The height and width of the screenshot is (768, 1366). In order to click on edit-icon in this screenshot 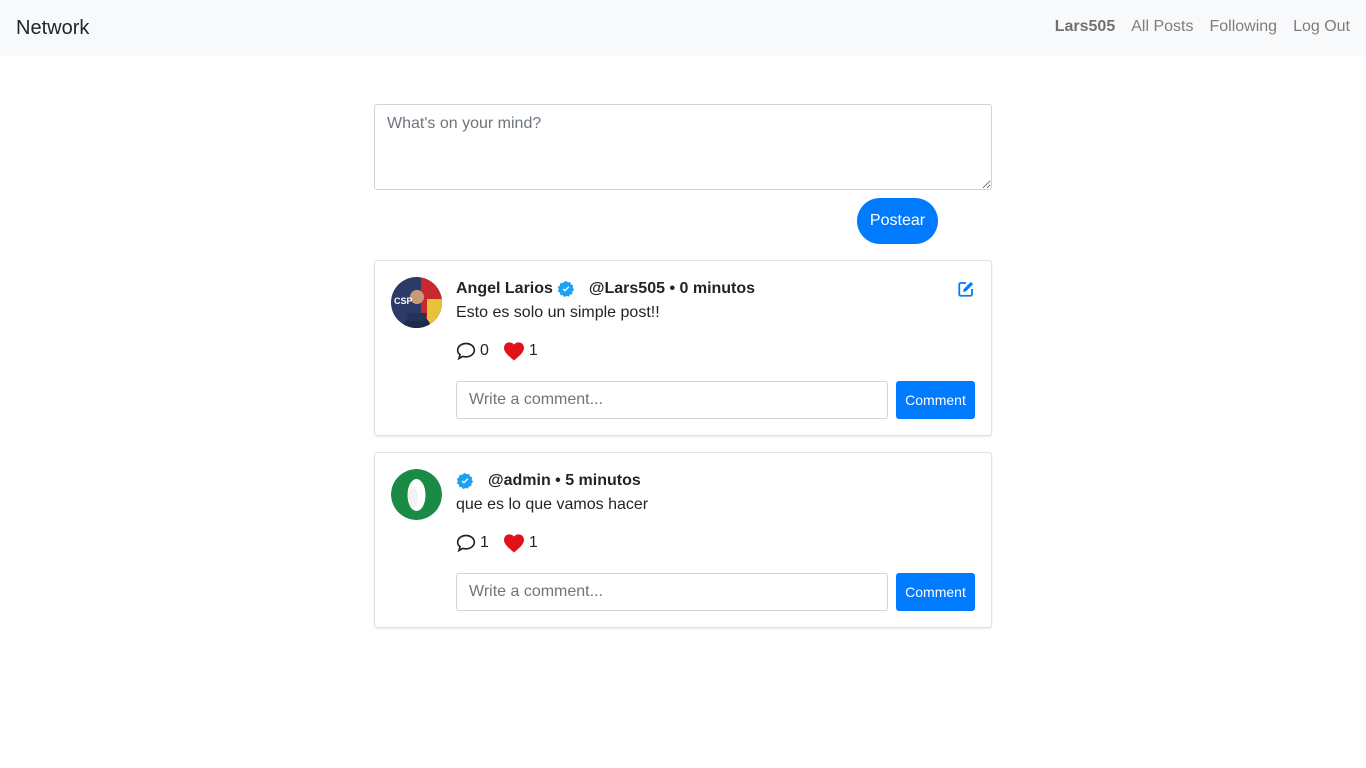, I will do `click(966, 289)`.